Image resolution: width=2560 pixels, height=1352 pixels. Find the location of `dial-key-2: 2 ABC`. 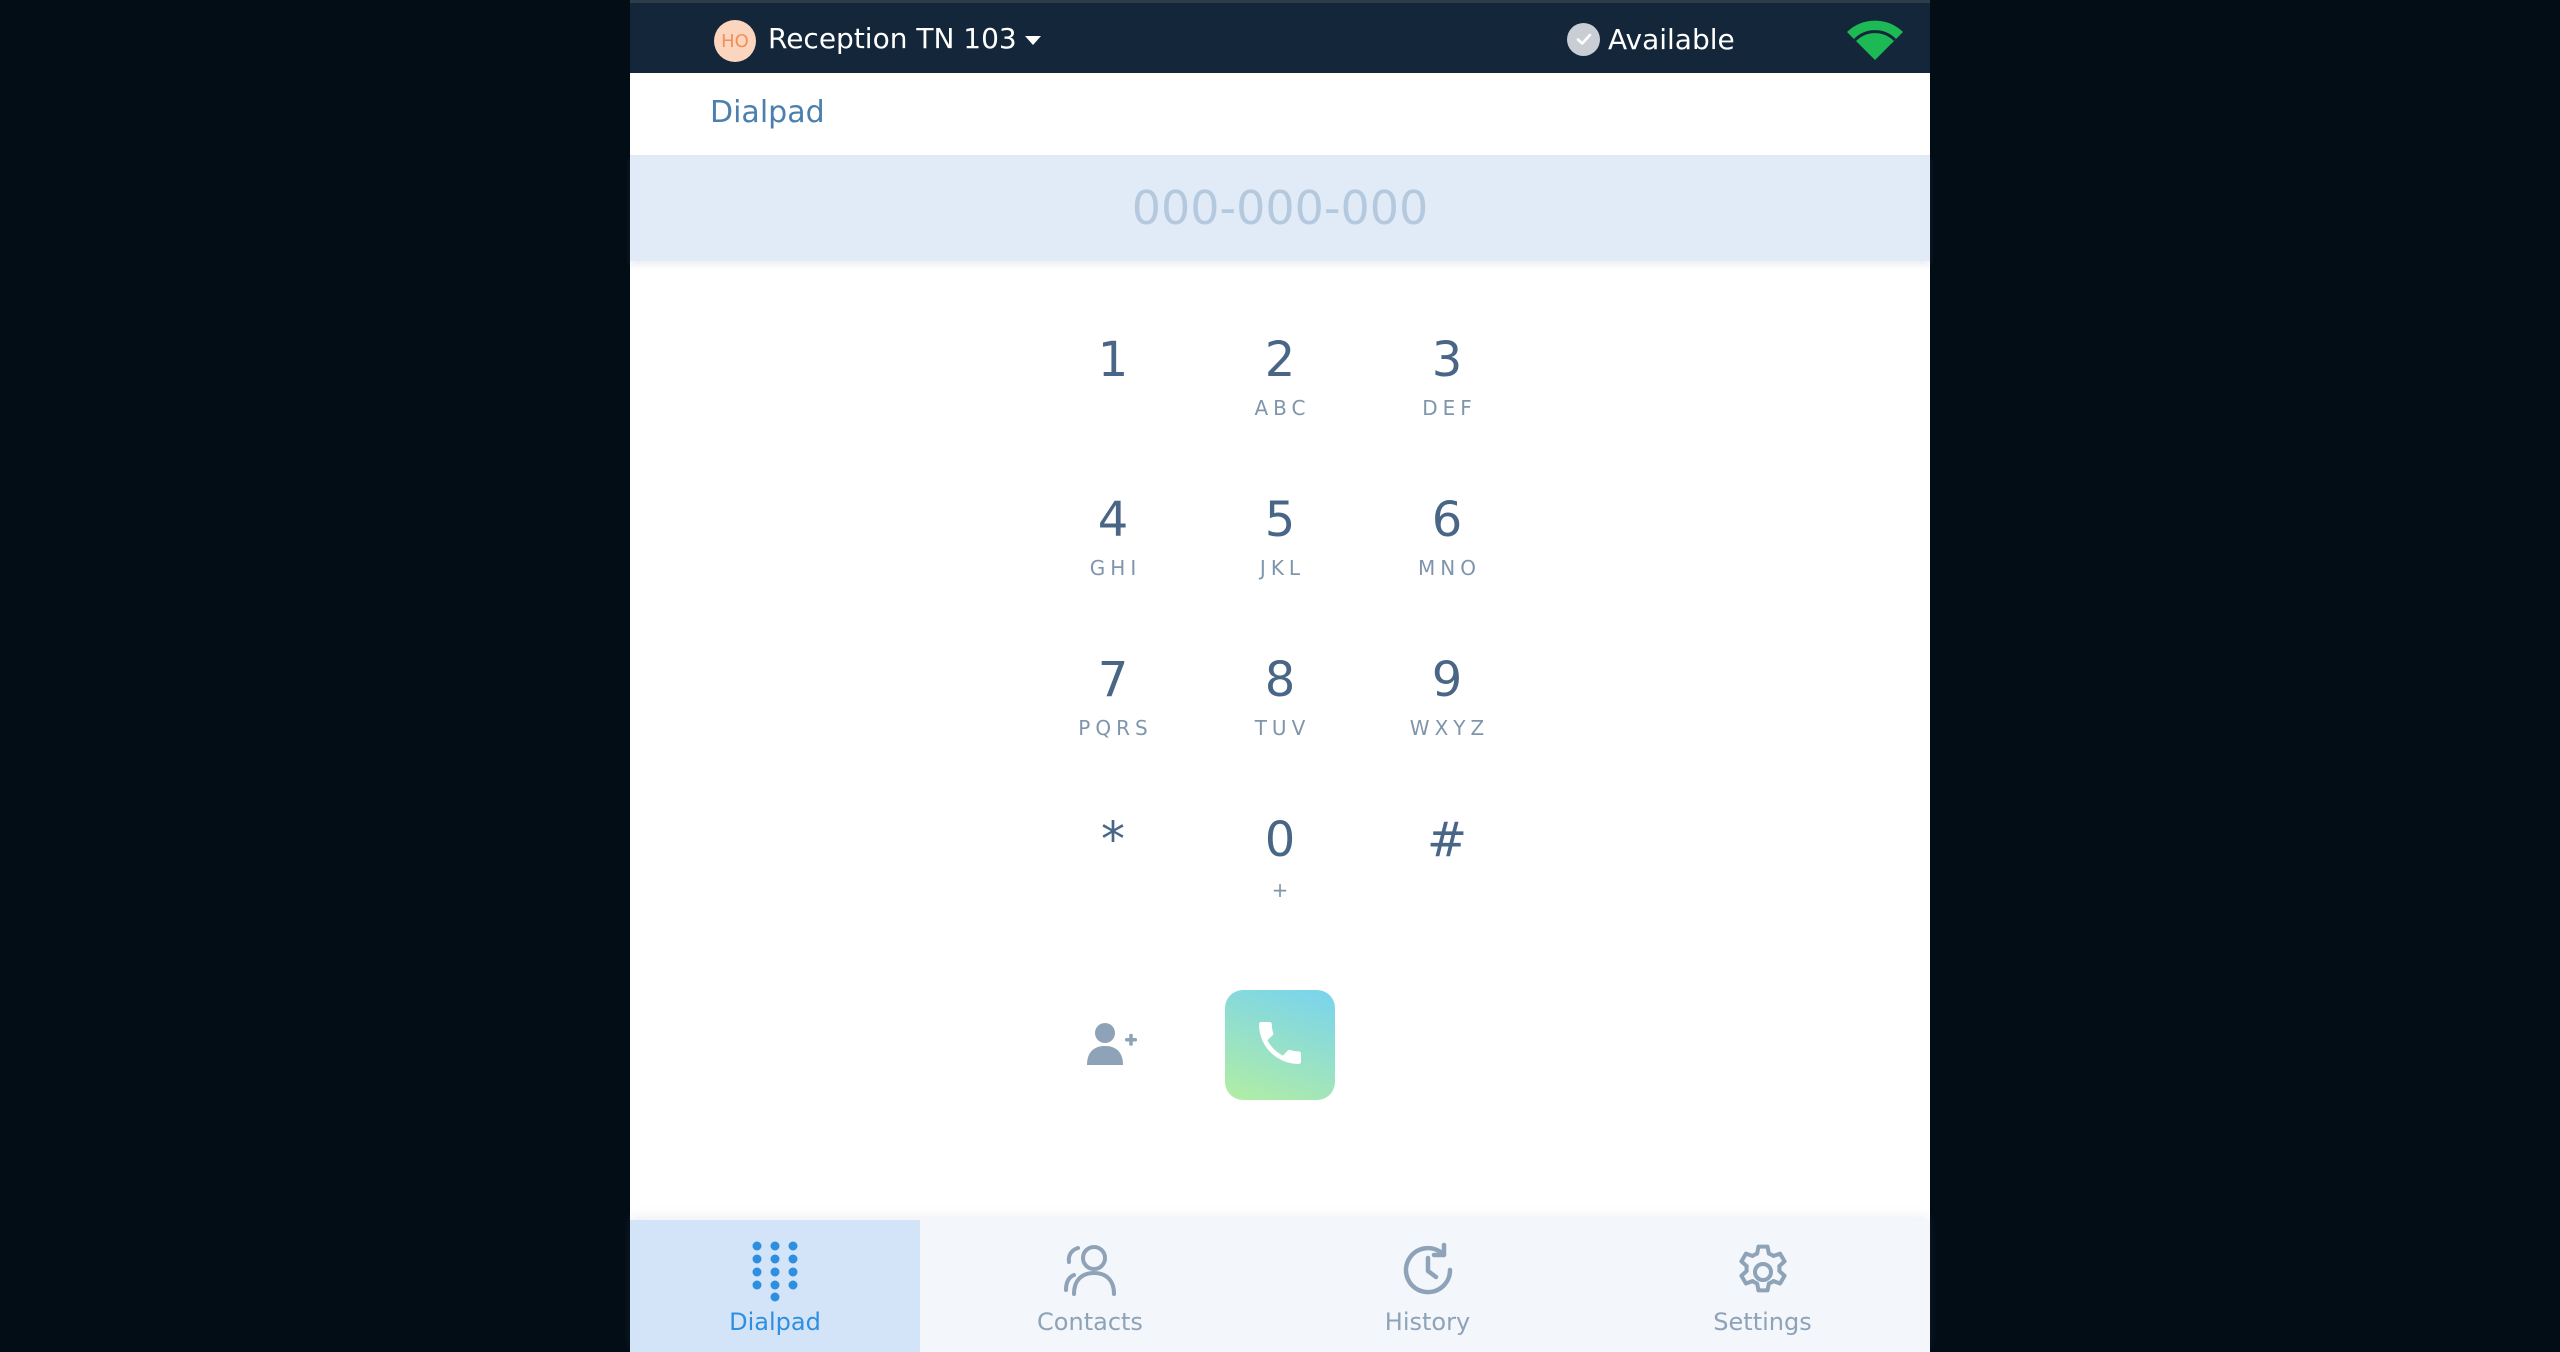

dial-key-2: 2 ABC is located at coordinates (1280, 390).